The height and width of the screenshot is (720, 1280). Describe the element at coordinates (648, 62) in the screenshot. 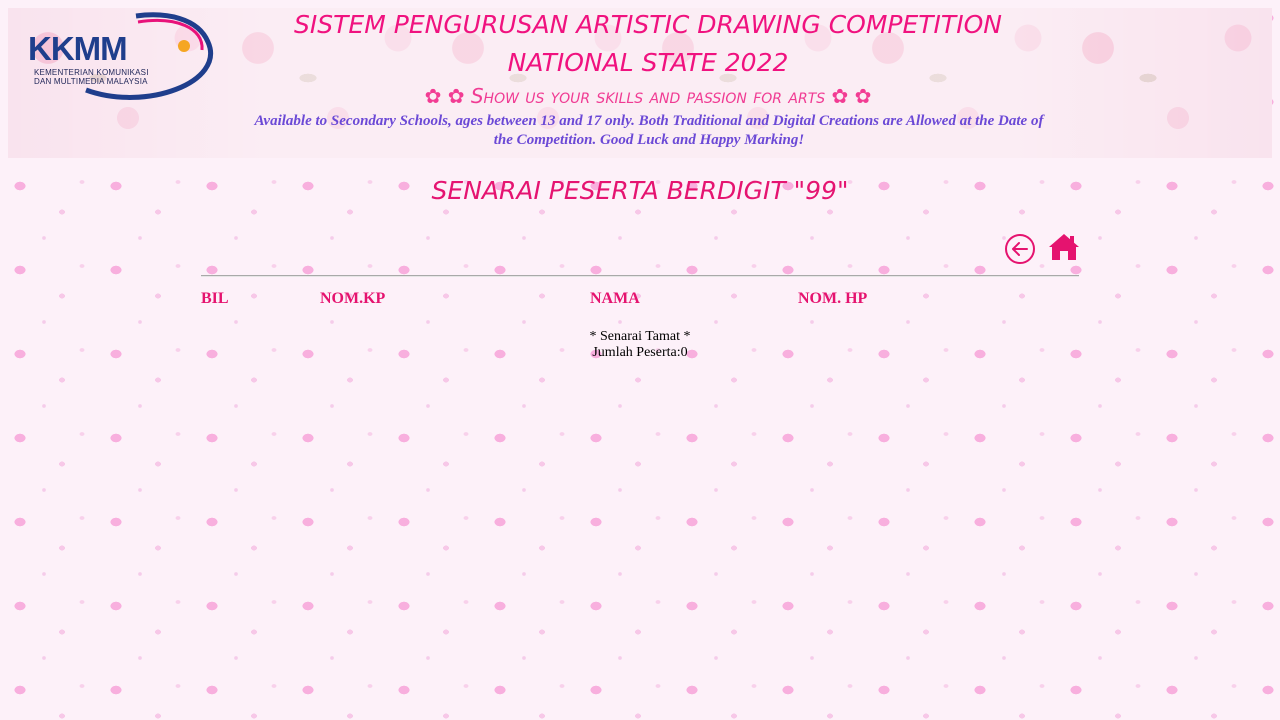

I see `site-title-line2: NATIONAL STATE 2022` at that location.